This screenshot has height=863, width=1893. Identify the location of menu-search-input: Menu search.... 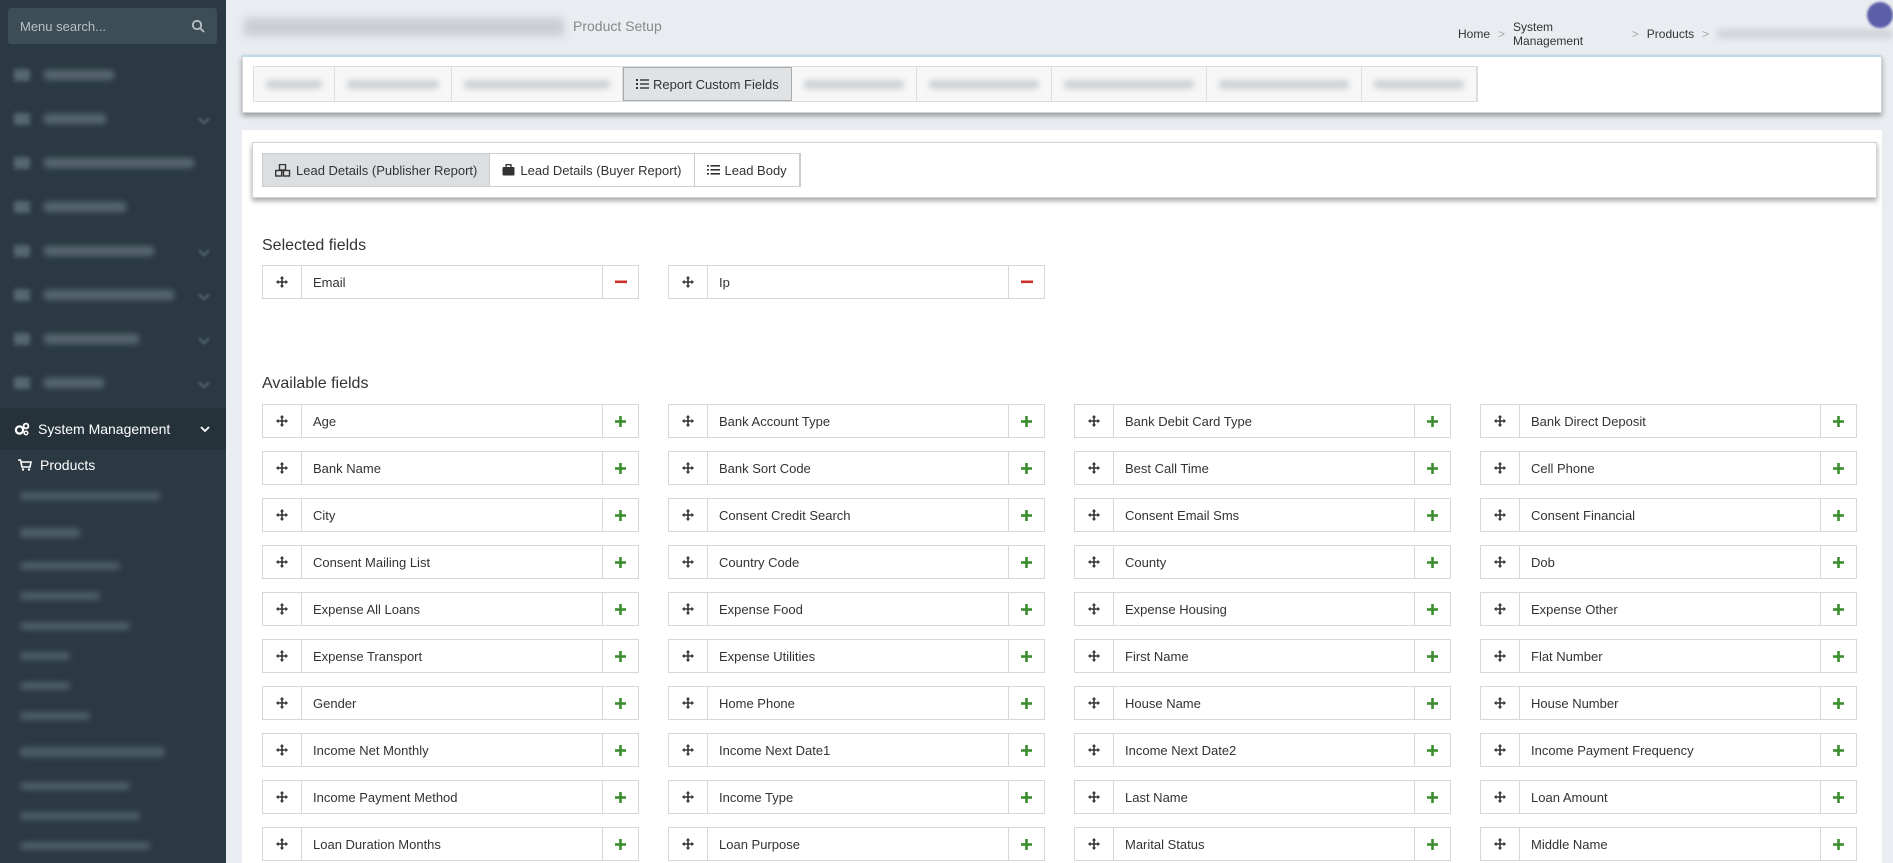
(112, 26).